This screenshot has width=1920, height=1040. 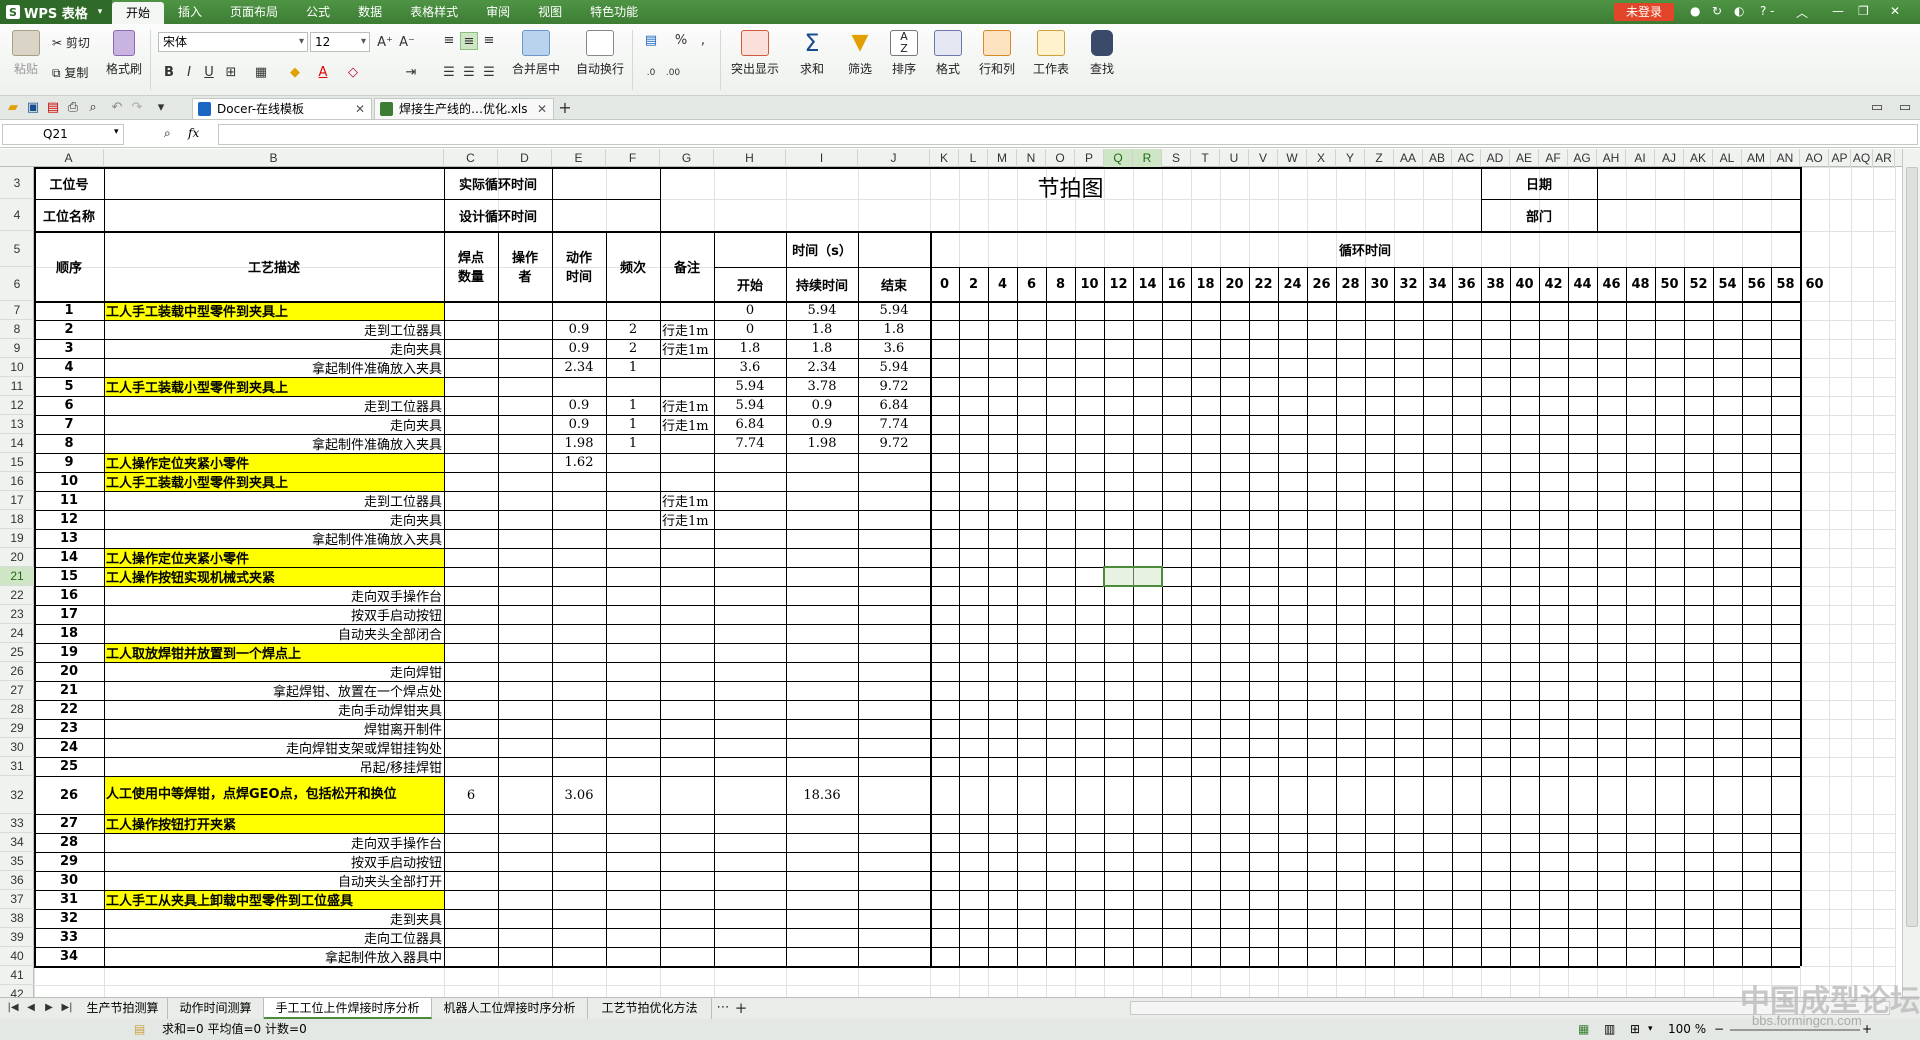 I want to click on wrap-text-button: 自动换行, so click(x=600, y=53).